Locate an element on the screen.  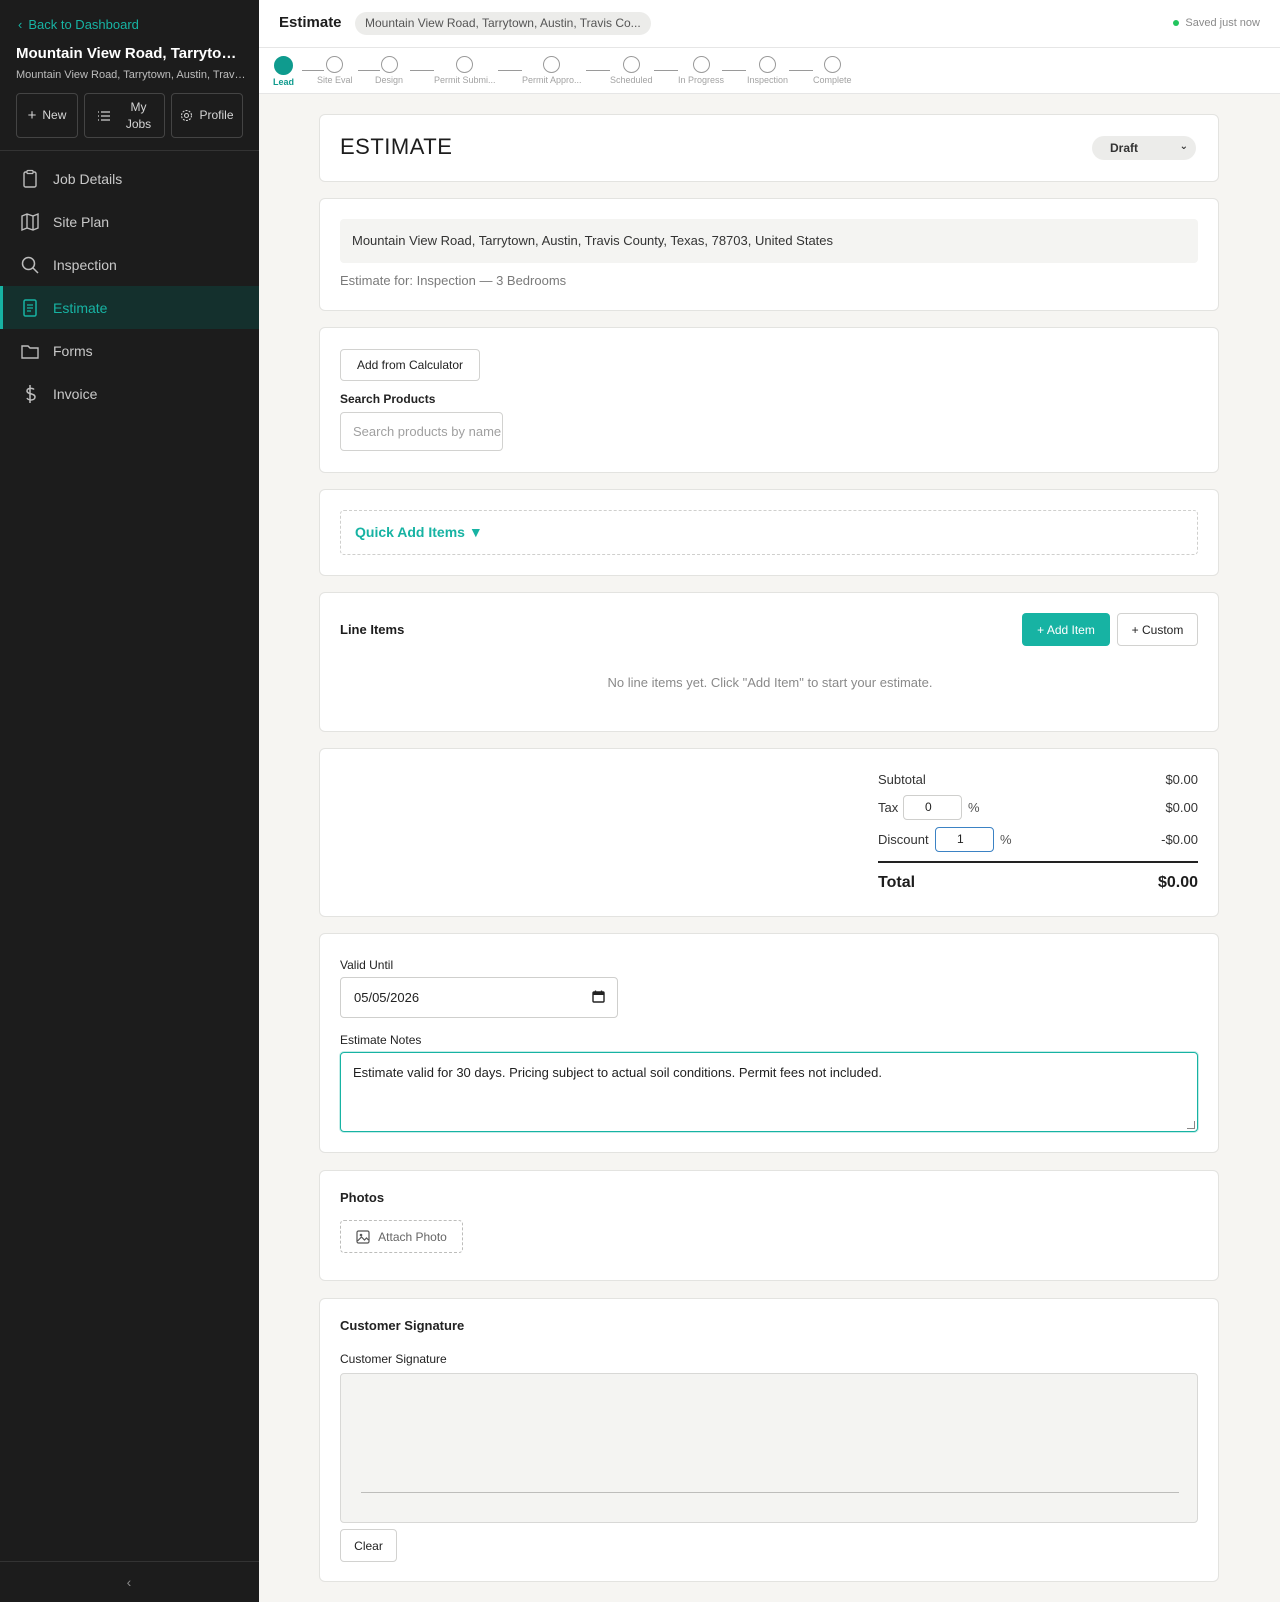
save-status-label: Saved just now is located at coordinates (1222, 23).